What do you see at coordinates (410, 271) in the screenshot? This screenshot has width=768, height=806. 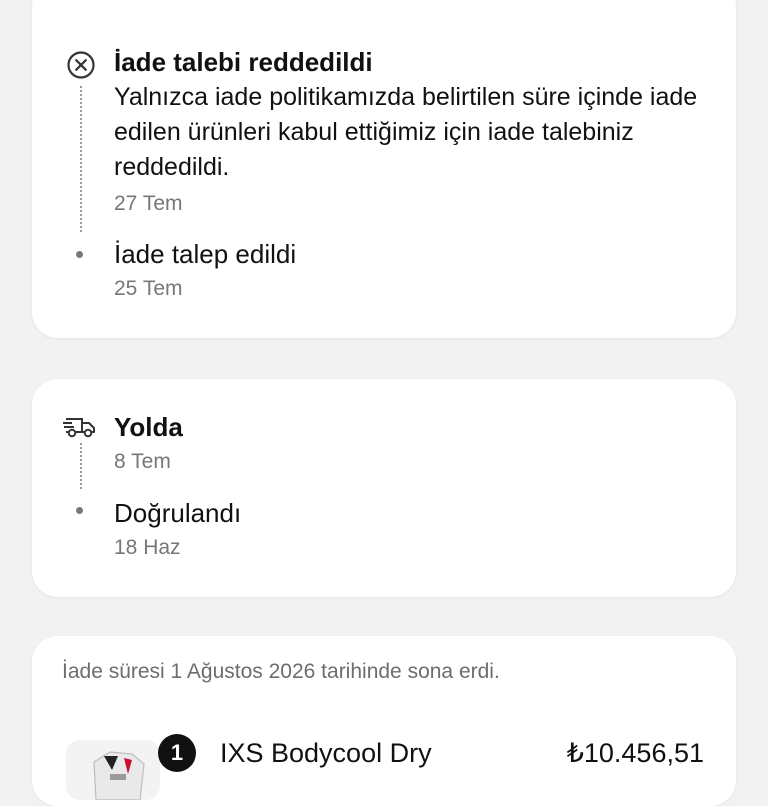 I see `timeline-event-refund-requested: İade talep edildi 25 Tem` at bounding box center [410, 271].